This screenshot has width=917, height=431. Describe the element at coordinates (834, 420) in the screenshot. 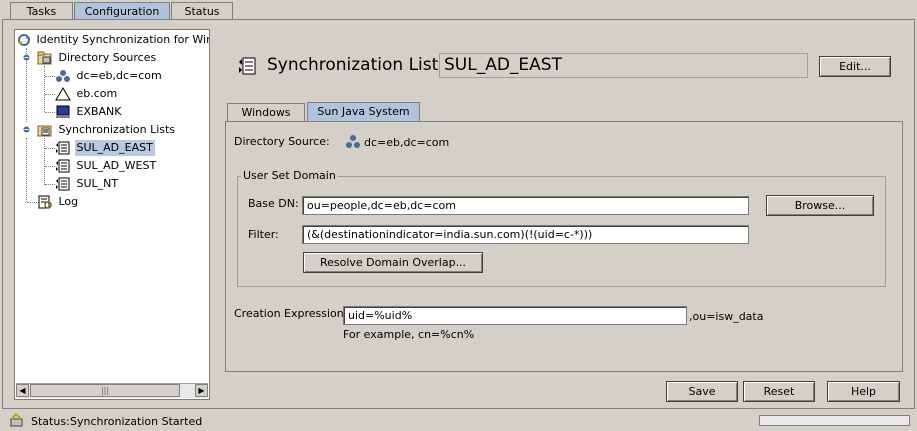

I see `progress-bar` at that location.